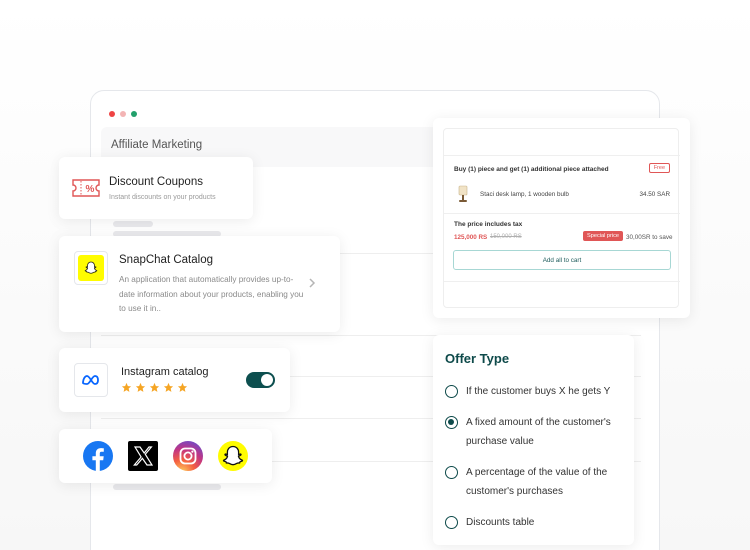 The width and height of the screenshot is (750, 550). I want to click on special-price-badge: Special price, so click(603, 236).